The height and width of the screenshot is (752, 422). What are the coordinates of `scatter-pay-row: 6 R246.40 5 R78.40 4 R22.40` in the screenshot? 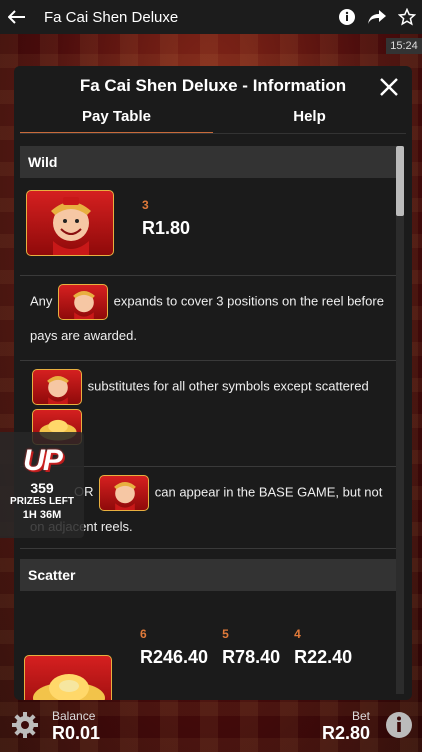 It's located at (208, 645).